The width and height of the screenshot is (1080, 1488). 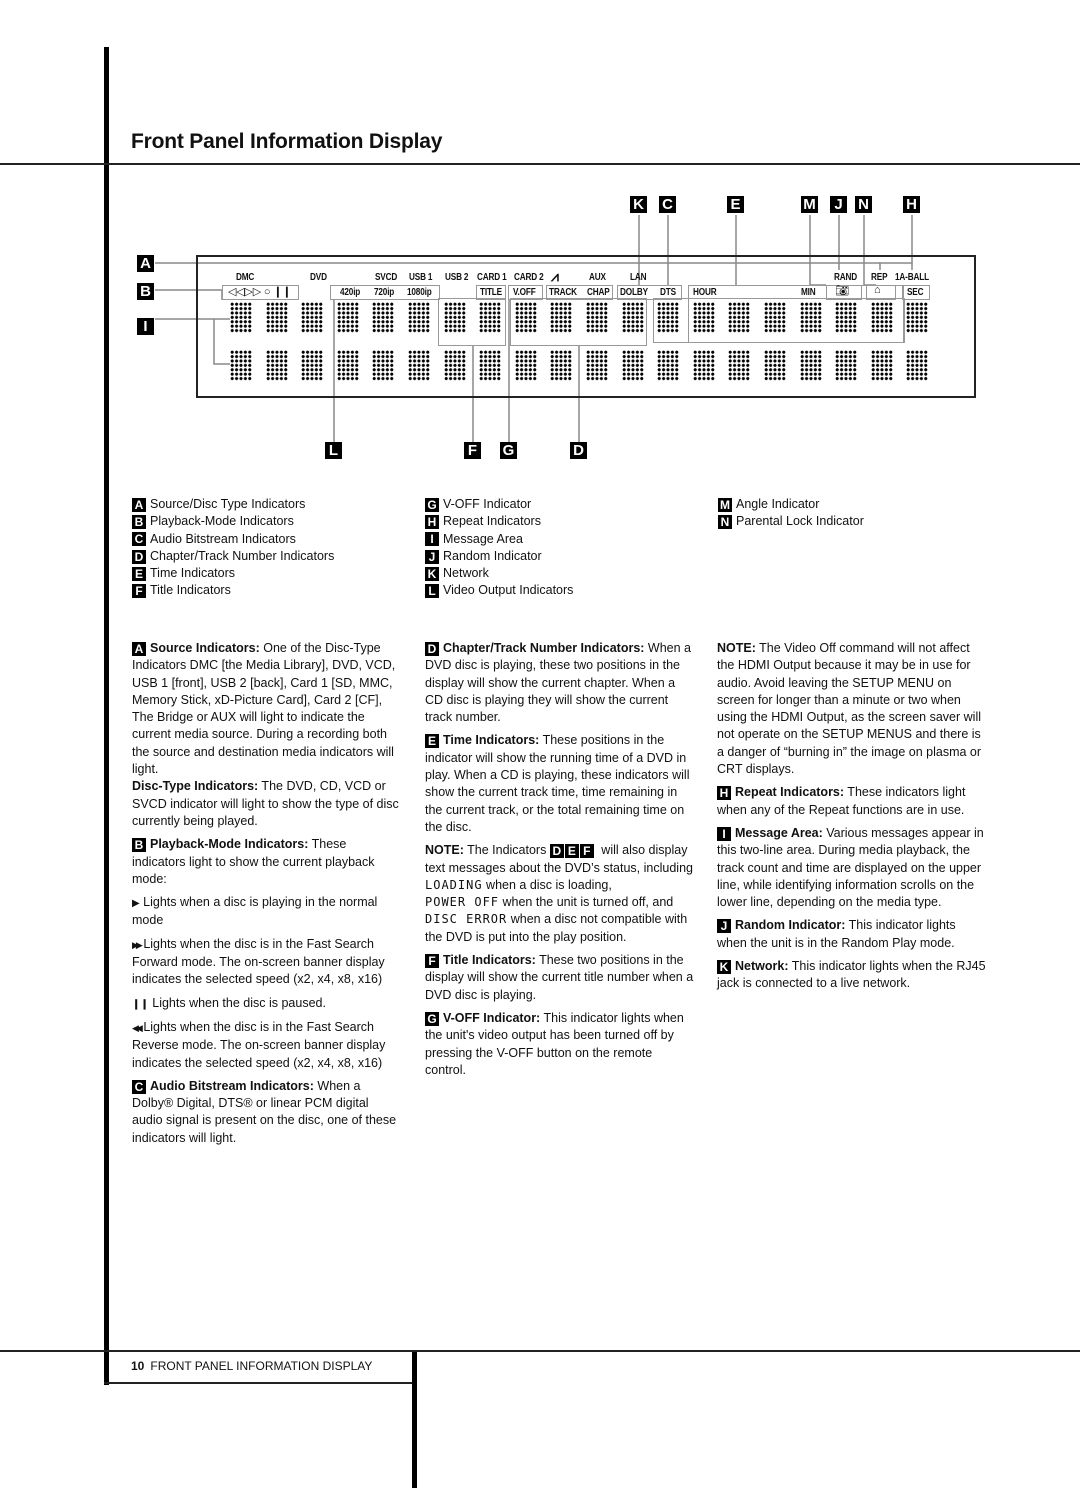 What do you see at coordinates (555, 276) in the screenshot?
I see `bridge-icon: ⩘` at bounding box center [555, 276].